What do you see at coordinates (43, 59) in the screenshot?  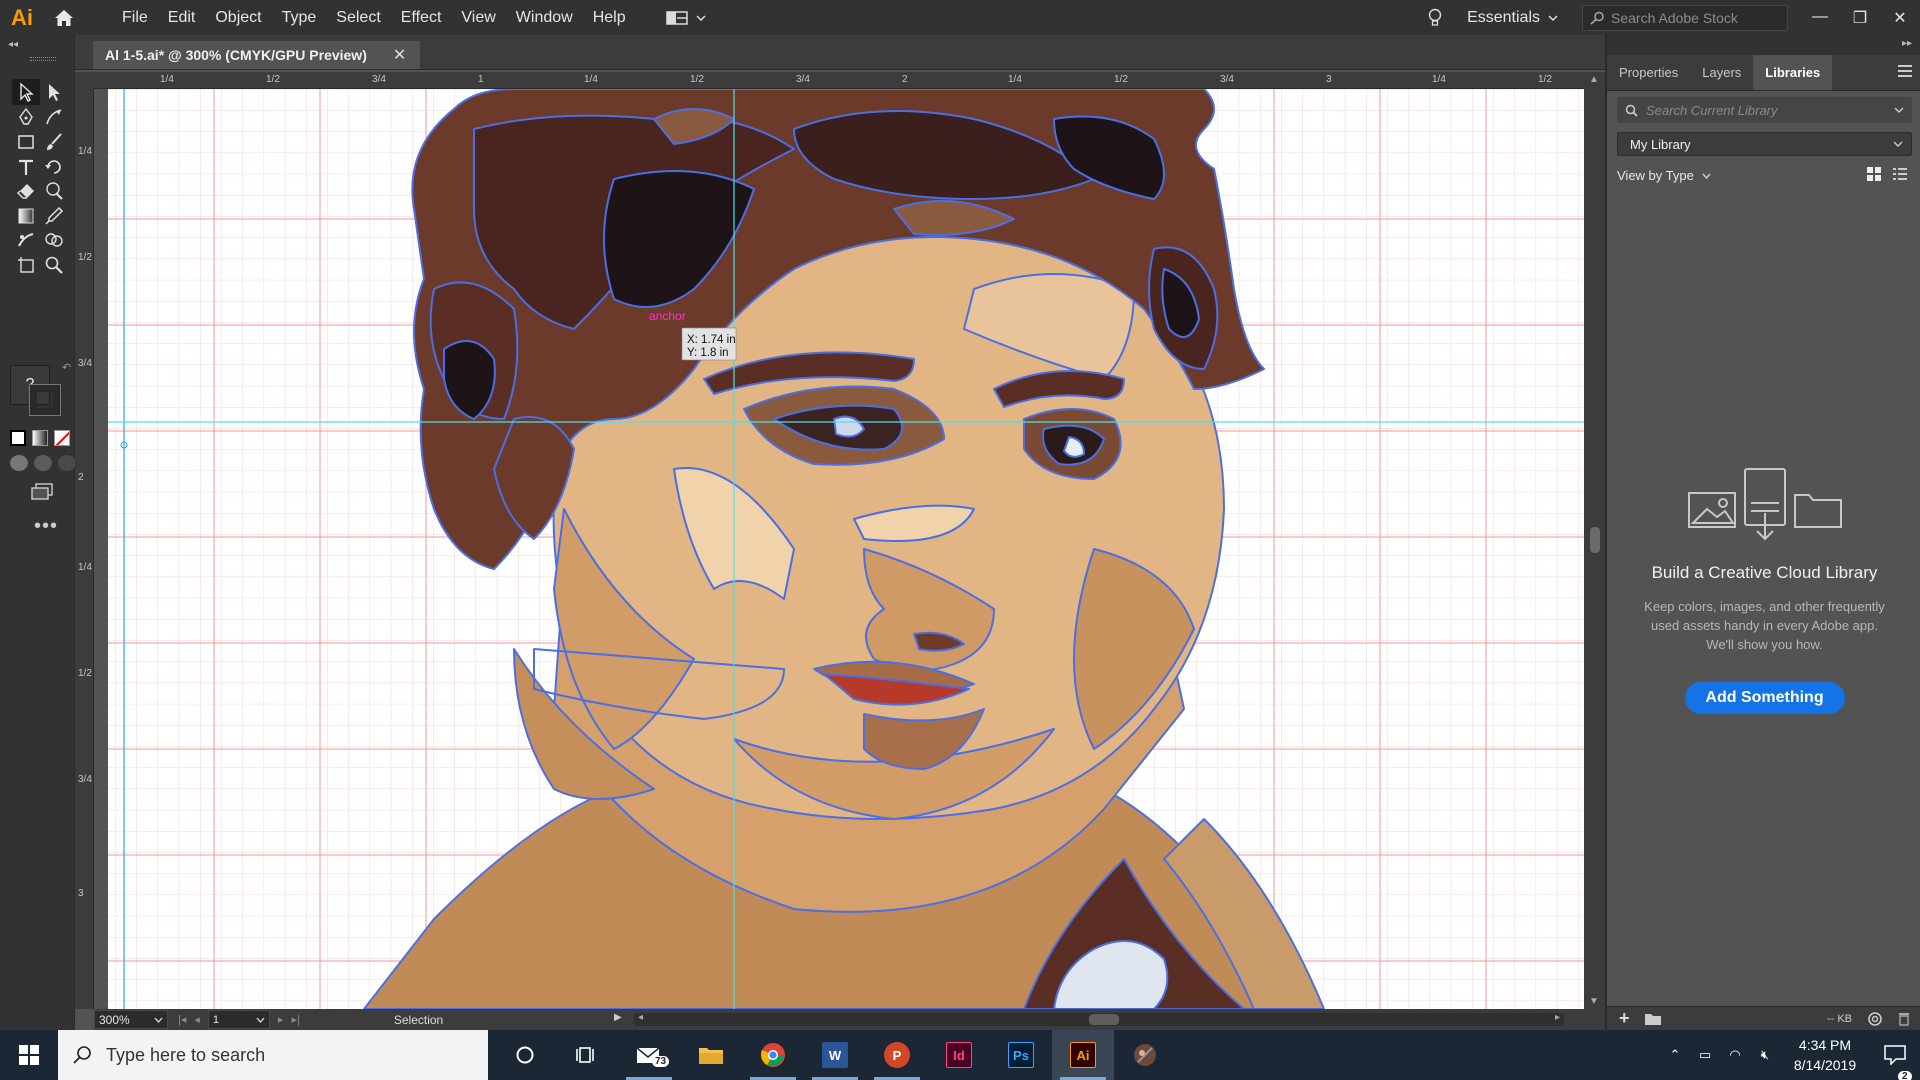 I see `panel-grip` at bounding box center [43, 59].